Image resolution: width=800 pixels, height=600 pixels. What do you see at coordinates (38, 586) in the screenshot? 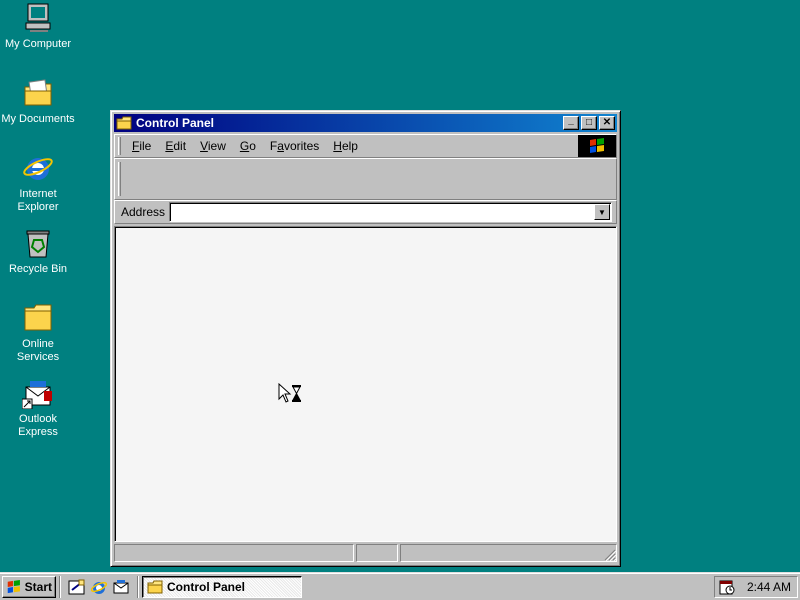
I see `start-label: Start` at bounding box center [38, 586].